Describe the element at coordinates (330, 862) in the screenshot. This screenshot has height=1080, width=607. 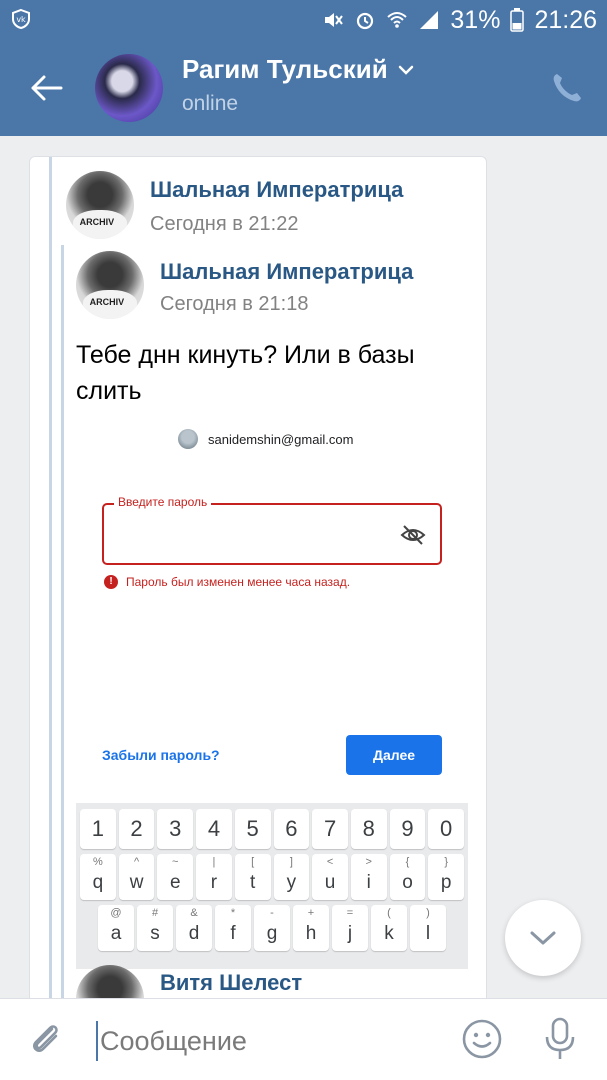
I see `key-secondary: <` at that location.